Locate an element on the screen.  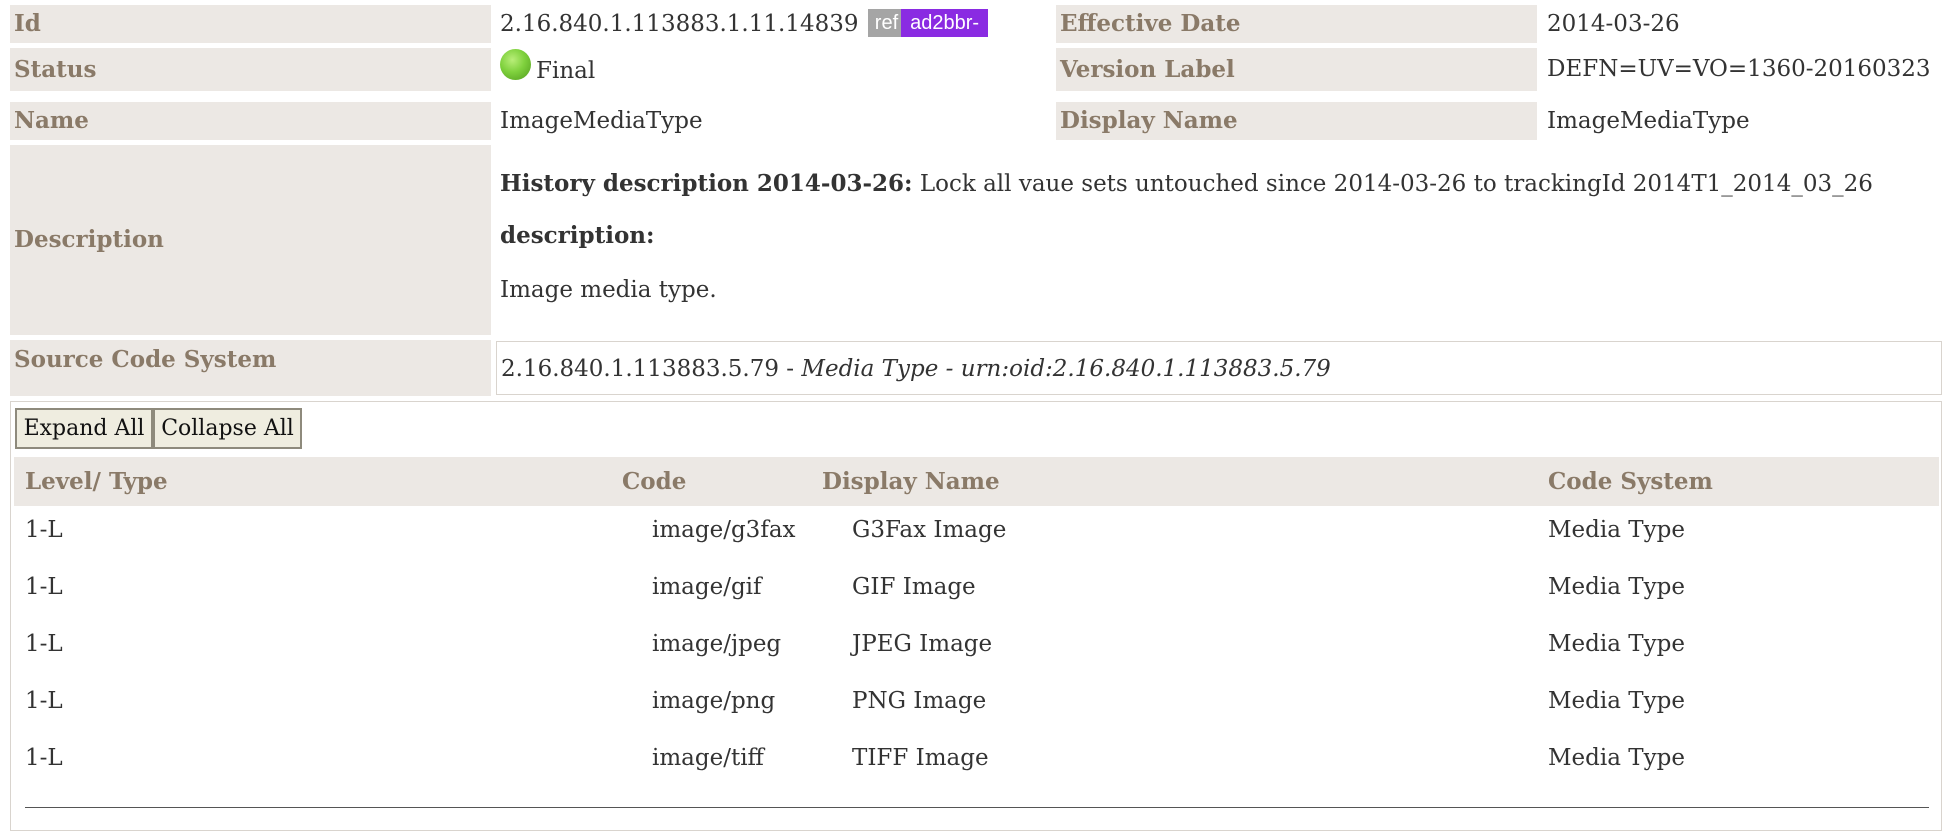
table-row: 1-L image/gif GIF Image Media Type is located at coordinates (976, 587).